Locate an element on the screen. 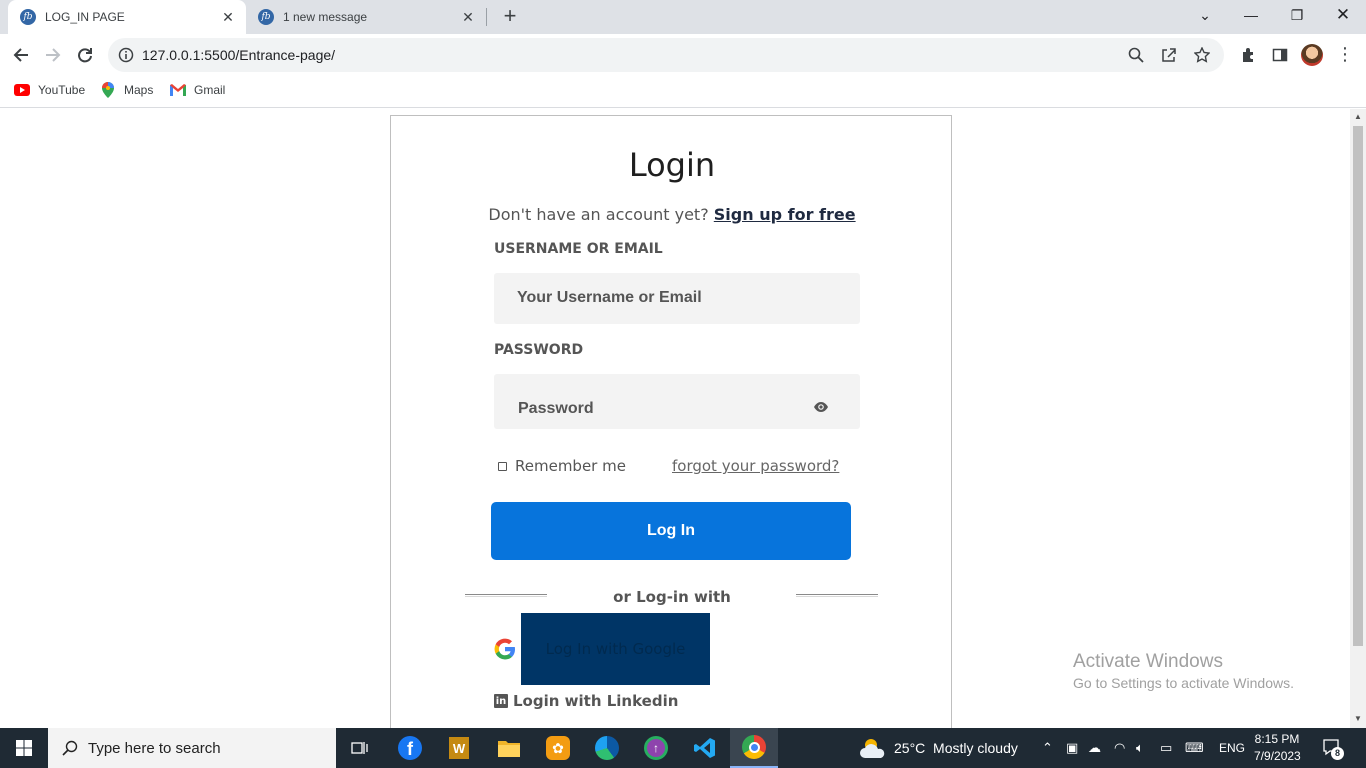 Image resolution: width=1366 pixels, height=768 pixels. address-bar: 127.0.0.1:5500/Entrance-page/ is located at coordinates (666, 55).